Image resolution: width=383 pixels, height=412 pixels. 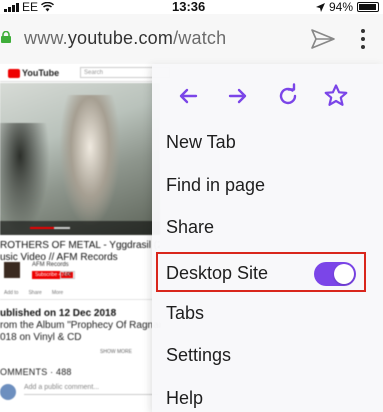 What do you see at coordinates (50, 265) in the screenshot?
I see `channel-name: AFM Records` at bounding box center [50, 265].